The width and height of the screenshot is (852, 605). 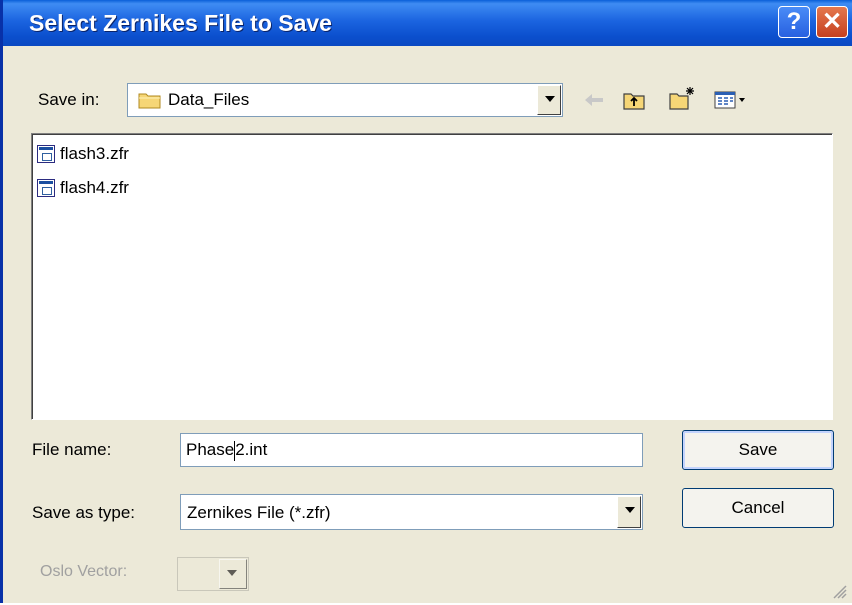 I want to click on file-name: flash3.zfr, so click(x=94, y=153).